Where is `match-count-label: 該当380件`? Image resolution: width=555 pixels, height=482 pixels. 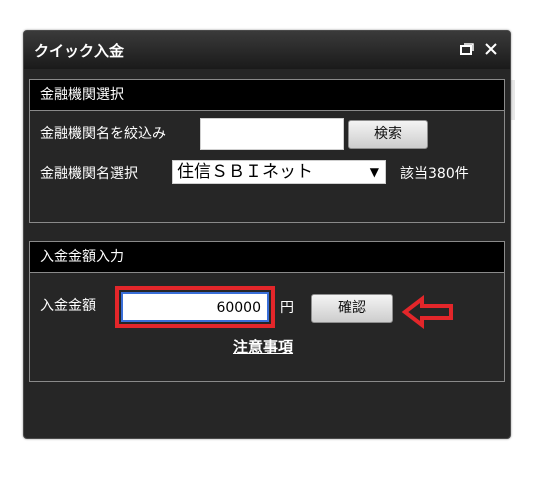 match-count-label: 該当380件 is located at coordinates (434, 174).